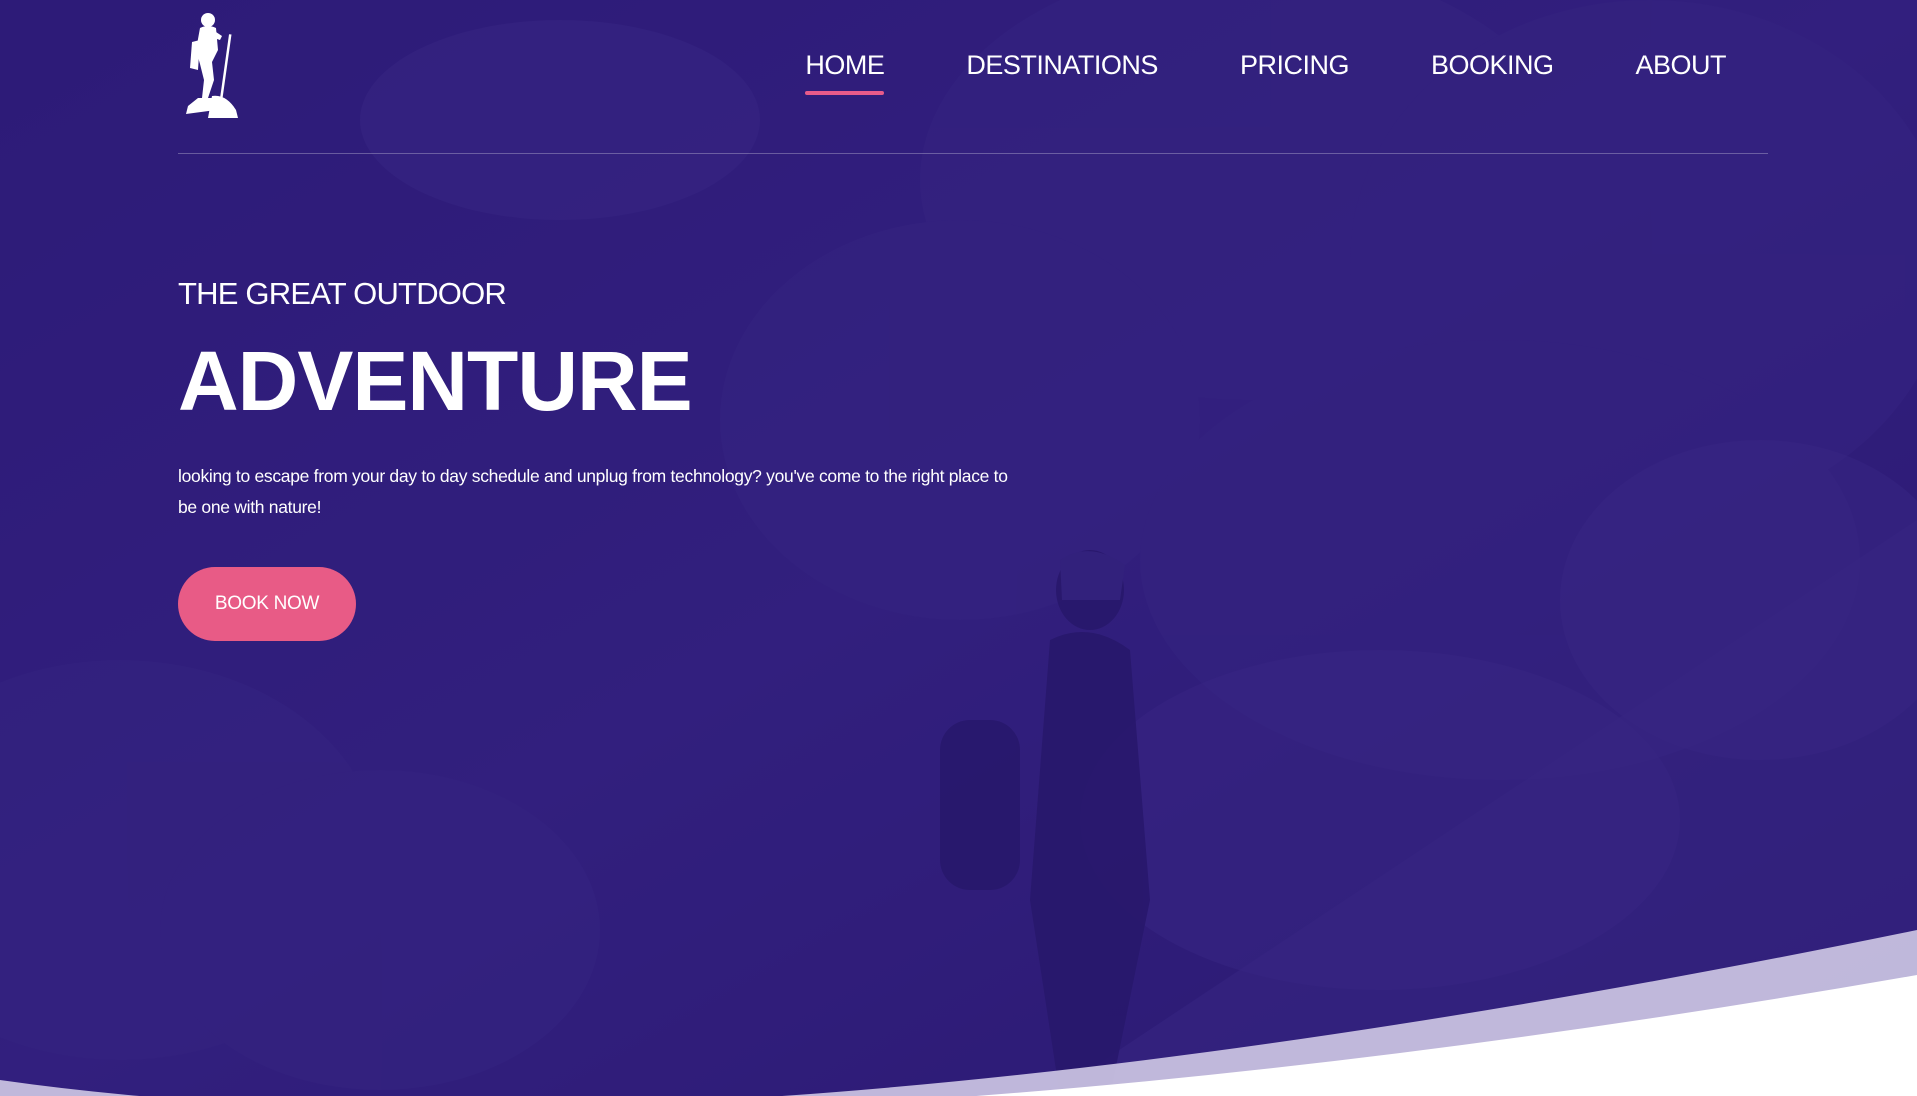 This screenshot has width=1917, height=1096. Describe the element at coordinates (342, 293) in the screenshot. I see `hero-eyebrow: THE GREAT OUTDOOR` at that location.